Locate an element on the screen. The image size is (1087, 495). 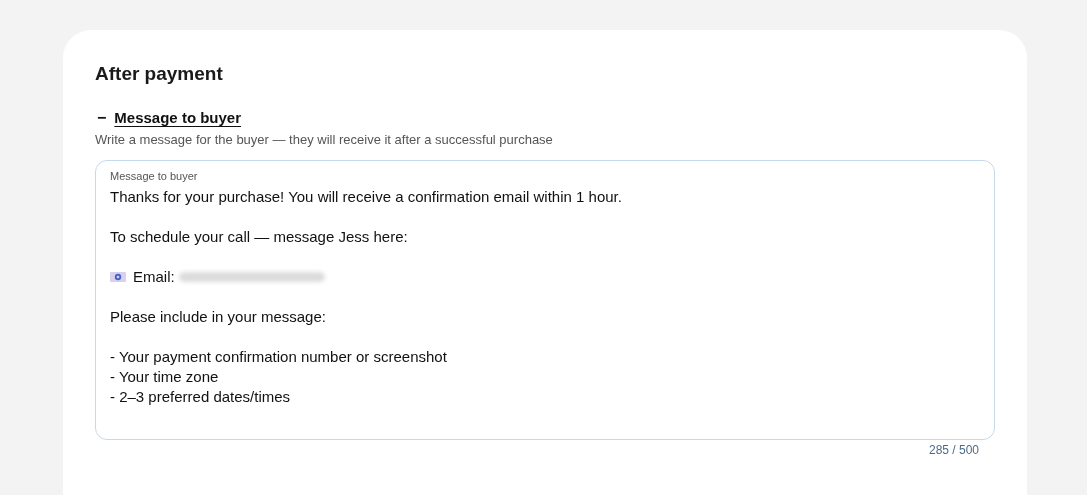
collapse-button: − is located at coordinates (102, 118).